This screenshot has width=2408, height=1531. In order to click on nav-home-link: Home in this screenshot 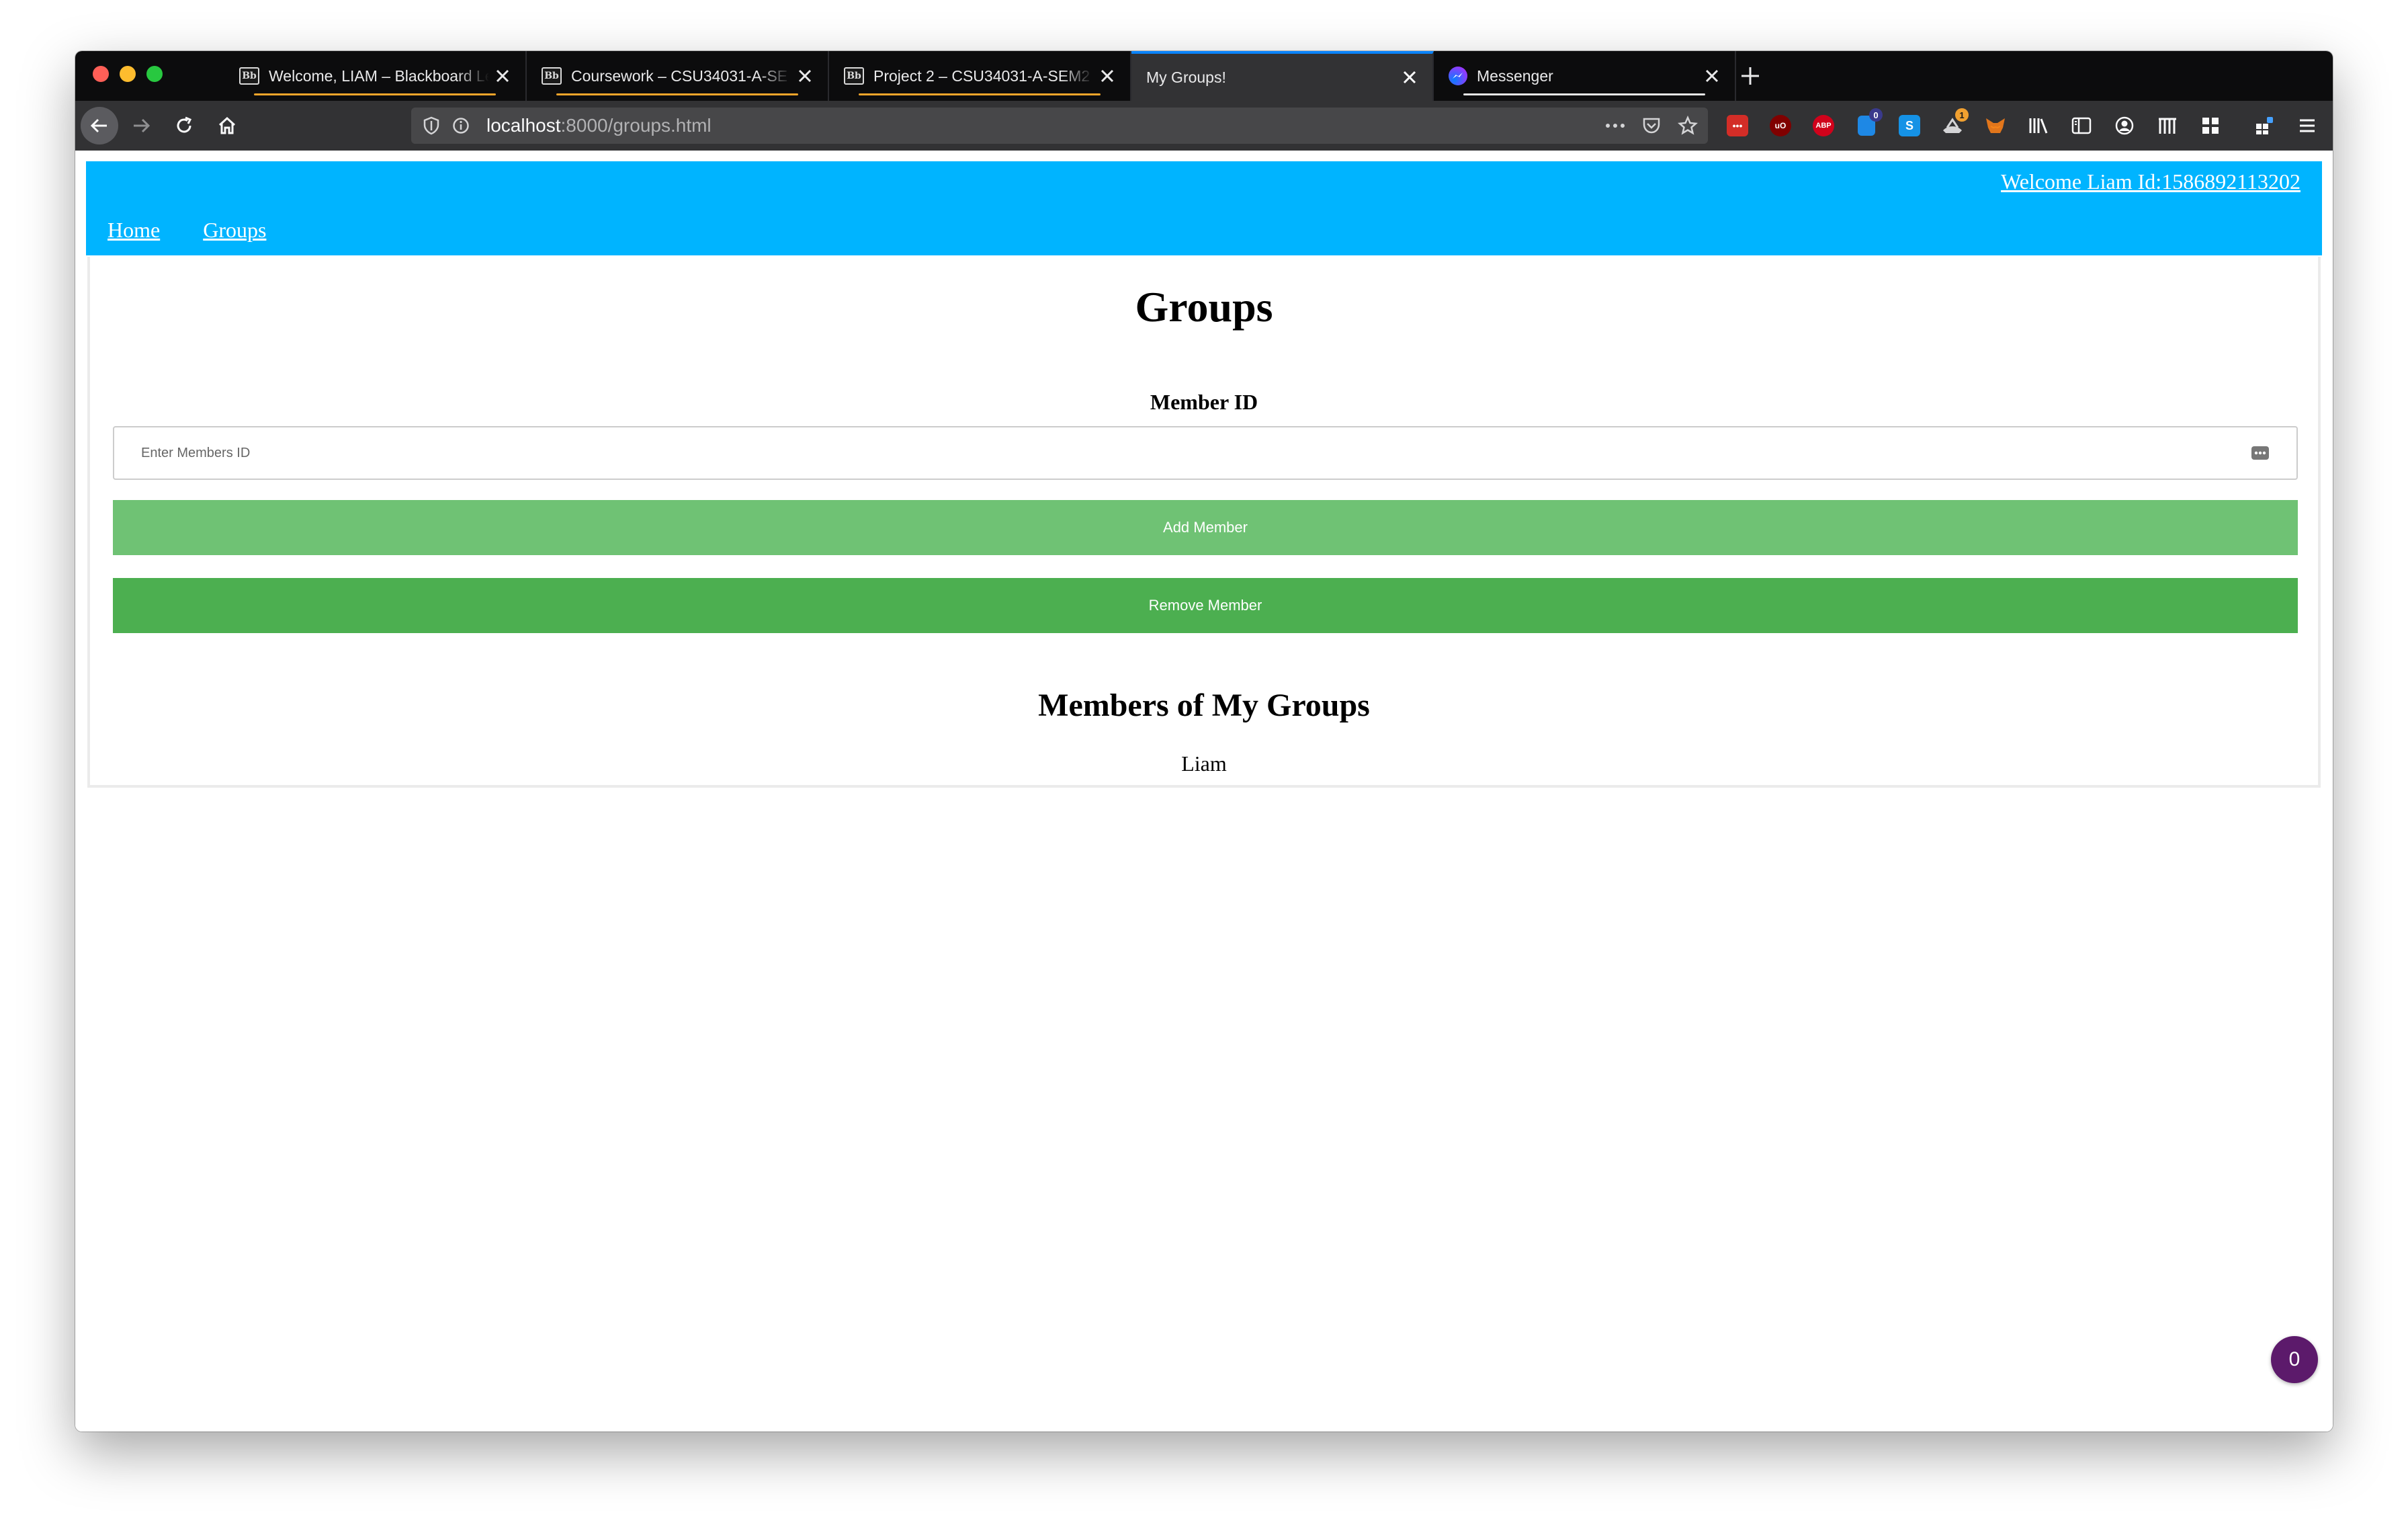, I will do `click(134, 230)`.